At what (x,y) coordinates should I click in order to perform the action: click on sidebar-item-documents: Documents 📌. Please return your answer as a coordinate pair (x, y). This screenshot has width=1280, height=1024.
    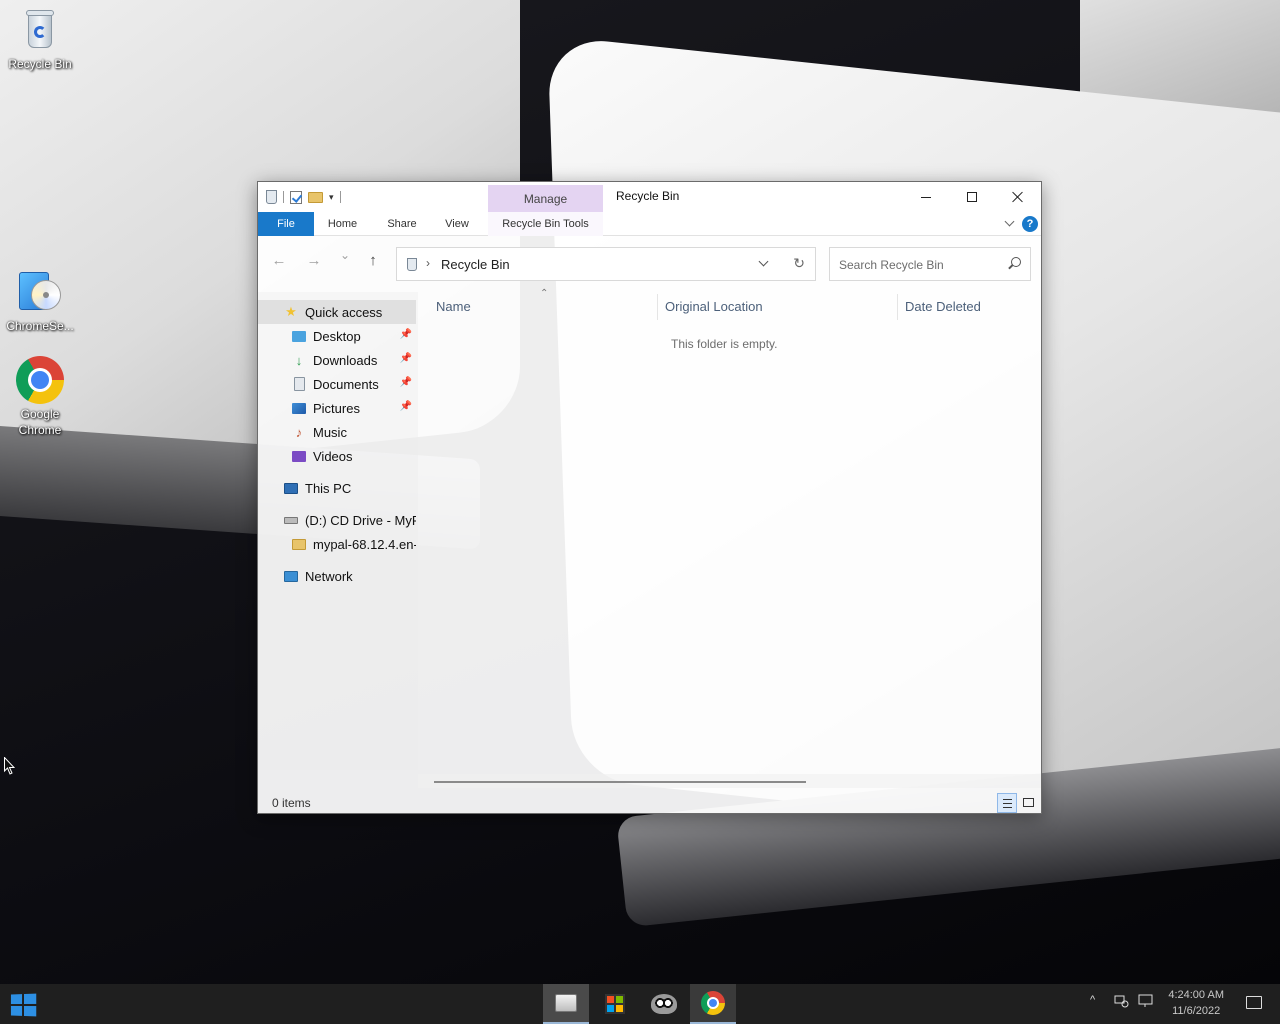
    Looking at the image, I should click on (337, 384).